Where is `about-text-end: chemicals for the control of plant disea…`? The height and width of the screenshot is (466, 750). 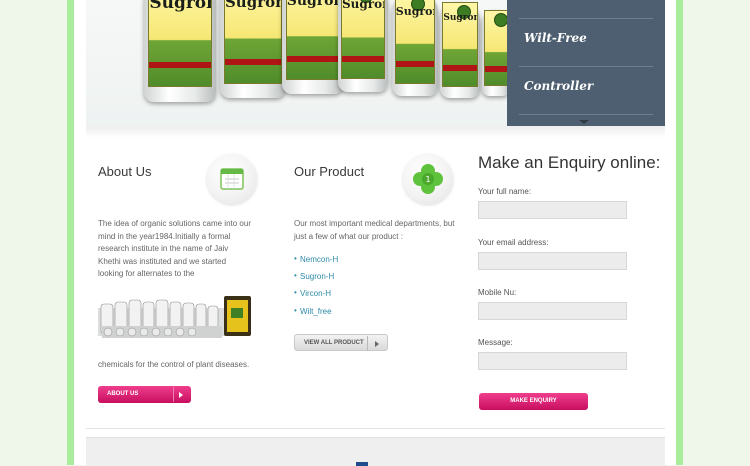
about-text-end: chemicals for the control of plant disea… is located at coordinates (174, 364).